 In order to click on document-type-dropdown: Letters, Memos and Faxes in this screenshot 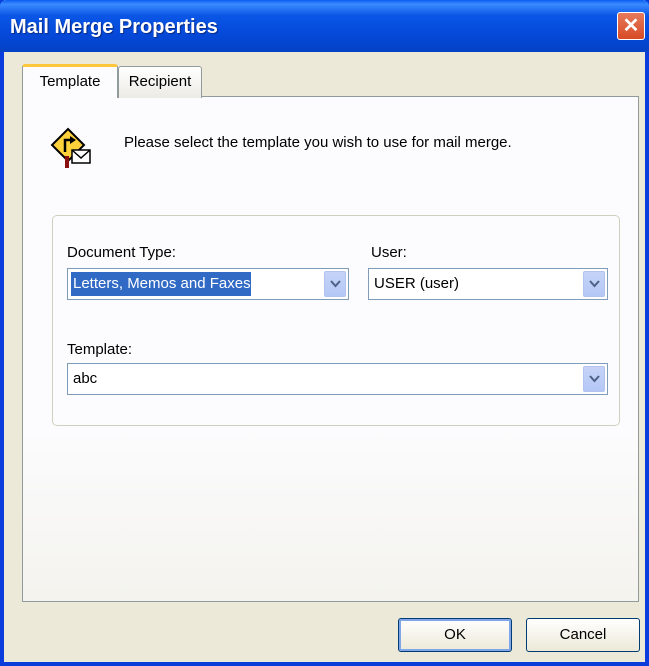, I will do `click(208, 284)`.